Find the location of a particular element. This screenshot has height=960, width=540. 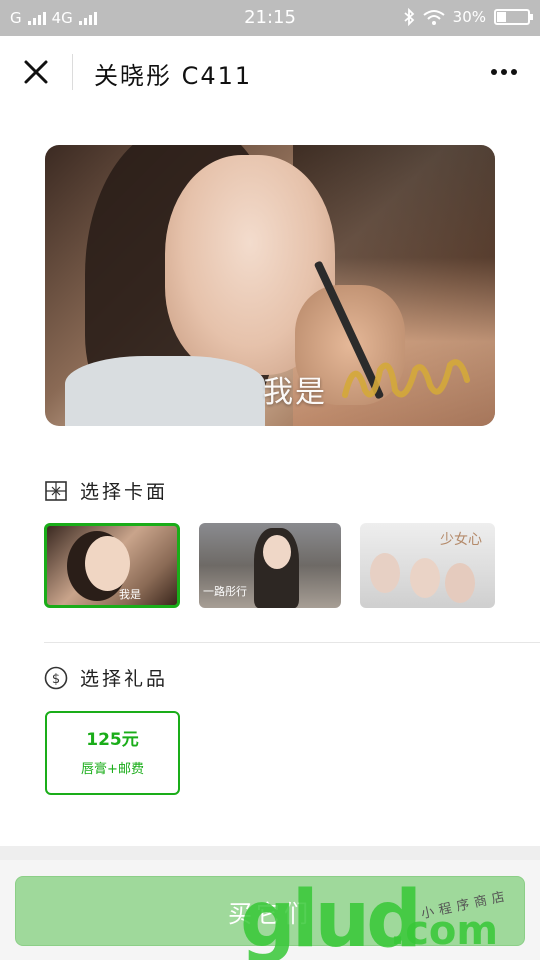

card-option-2-text: 一路彤行 is located at coordinates (225, 591).